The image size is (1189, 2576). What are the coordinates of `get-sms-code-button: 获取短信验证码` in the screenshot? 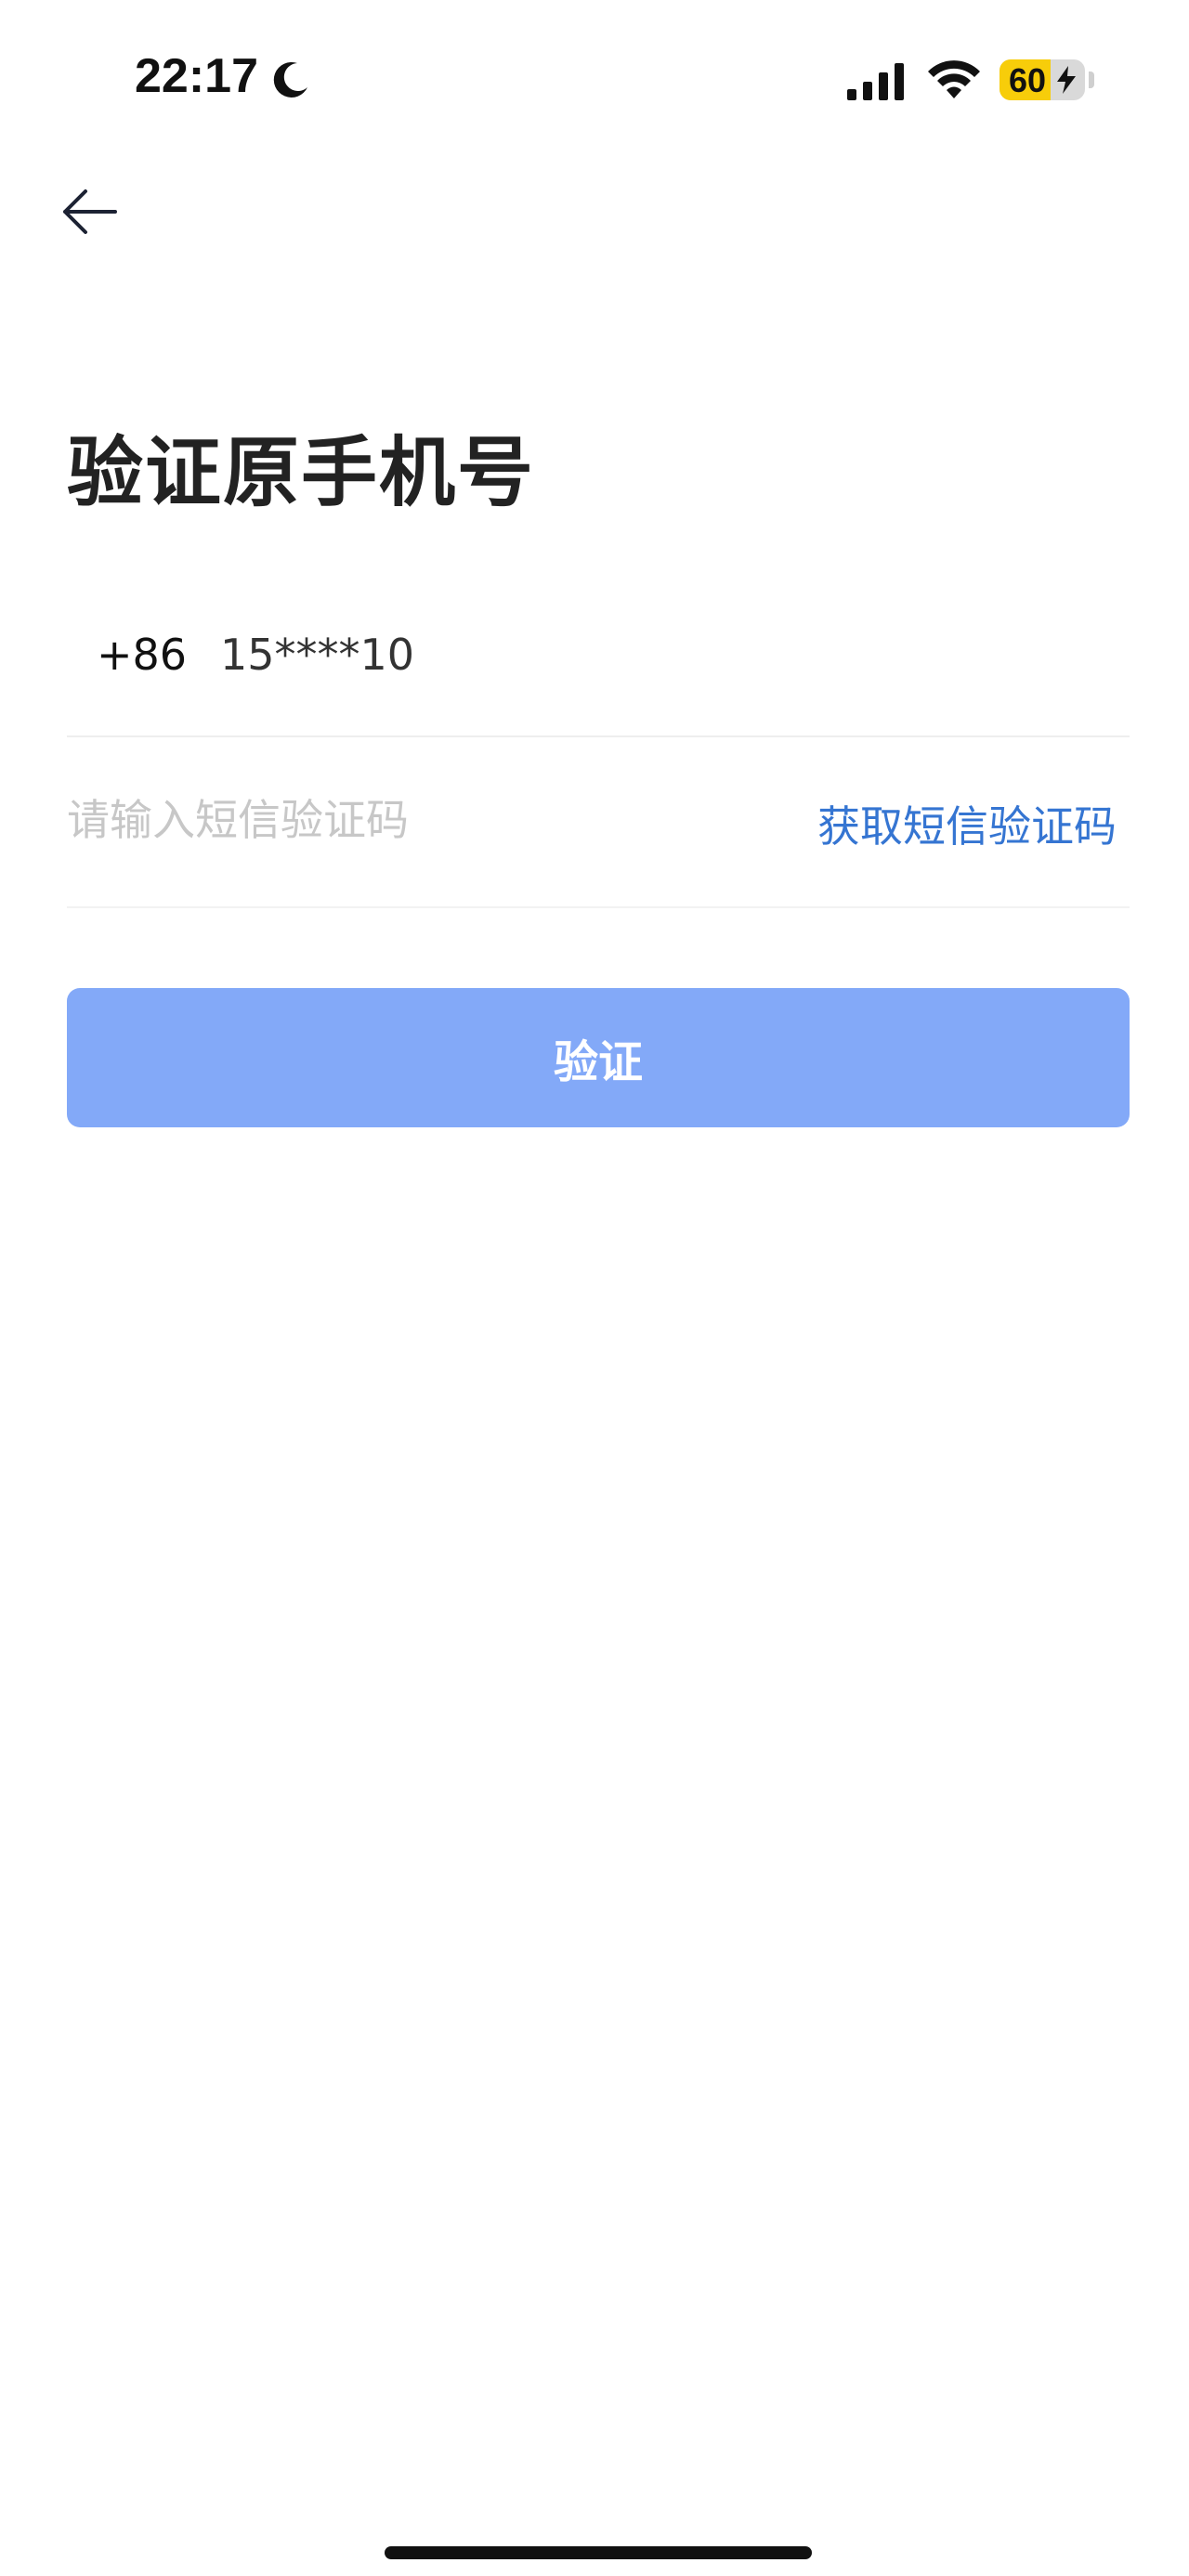 It's located at (967, 823).